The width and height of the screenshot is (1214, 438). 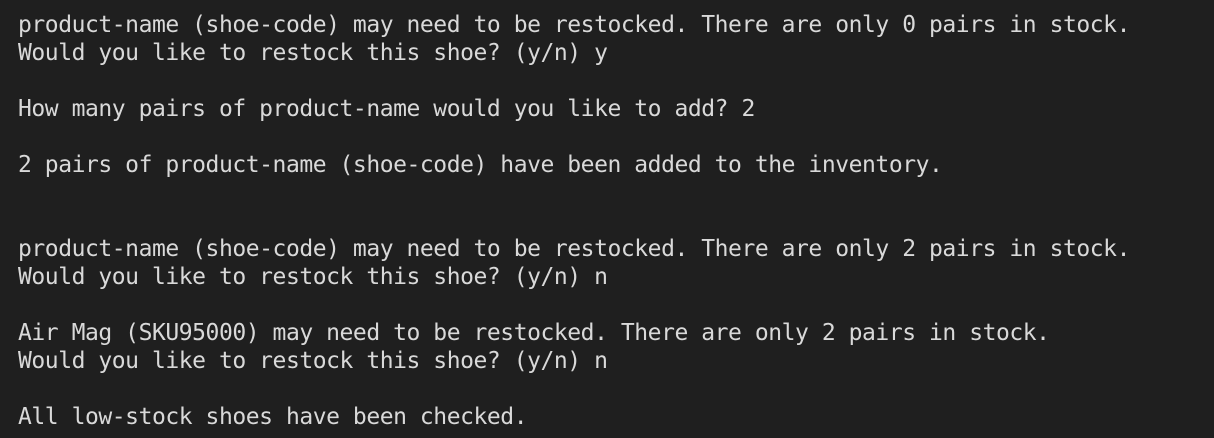 I want to click on output-line: All low-stock shoes have been checked., so click(x=273, y=417).